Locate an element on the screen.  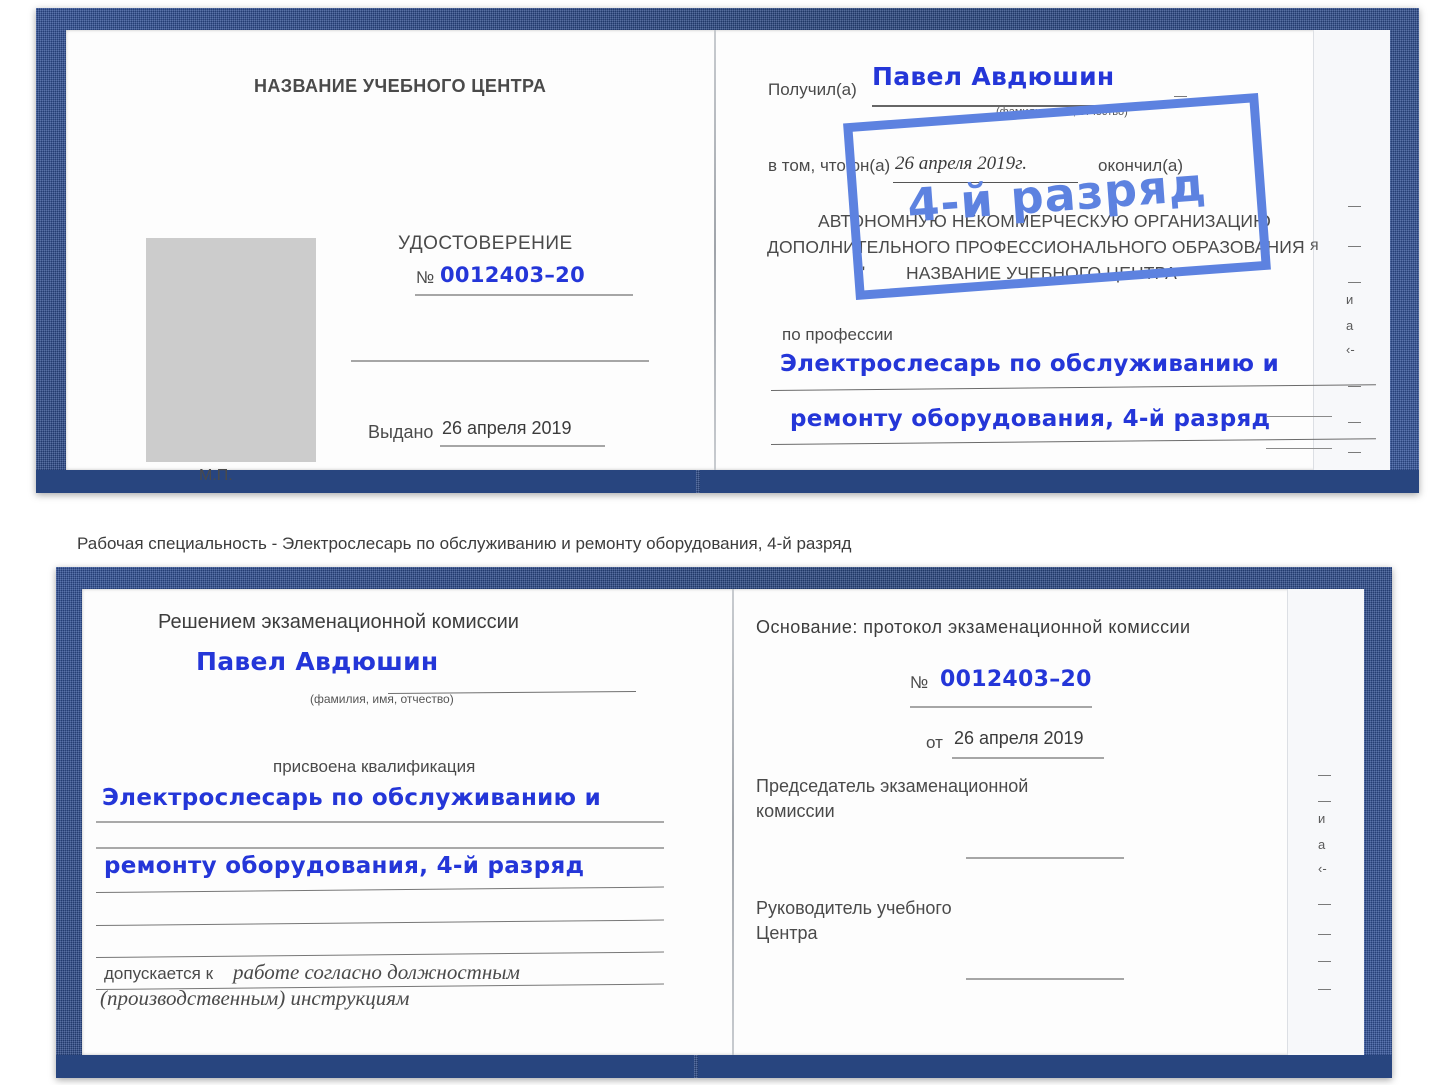
back-fragment-i-2: и is located at coordinates (1322, 818).